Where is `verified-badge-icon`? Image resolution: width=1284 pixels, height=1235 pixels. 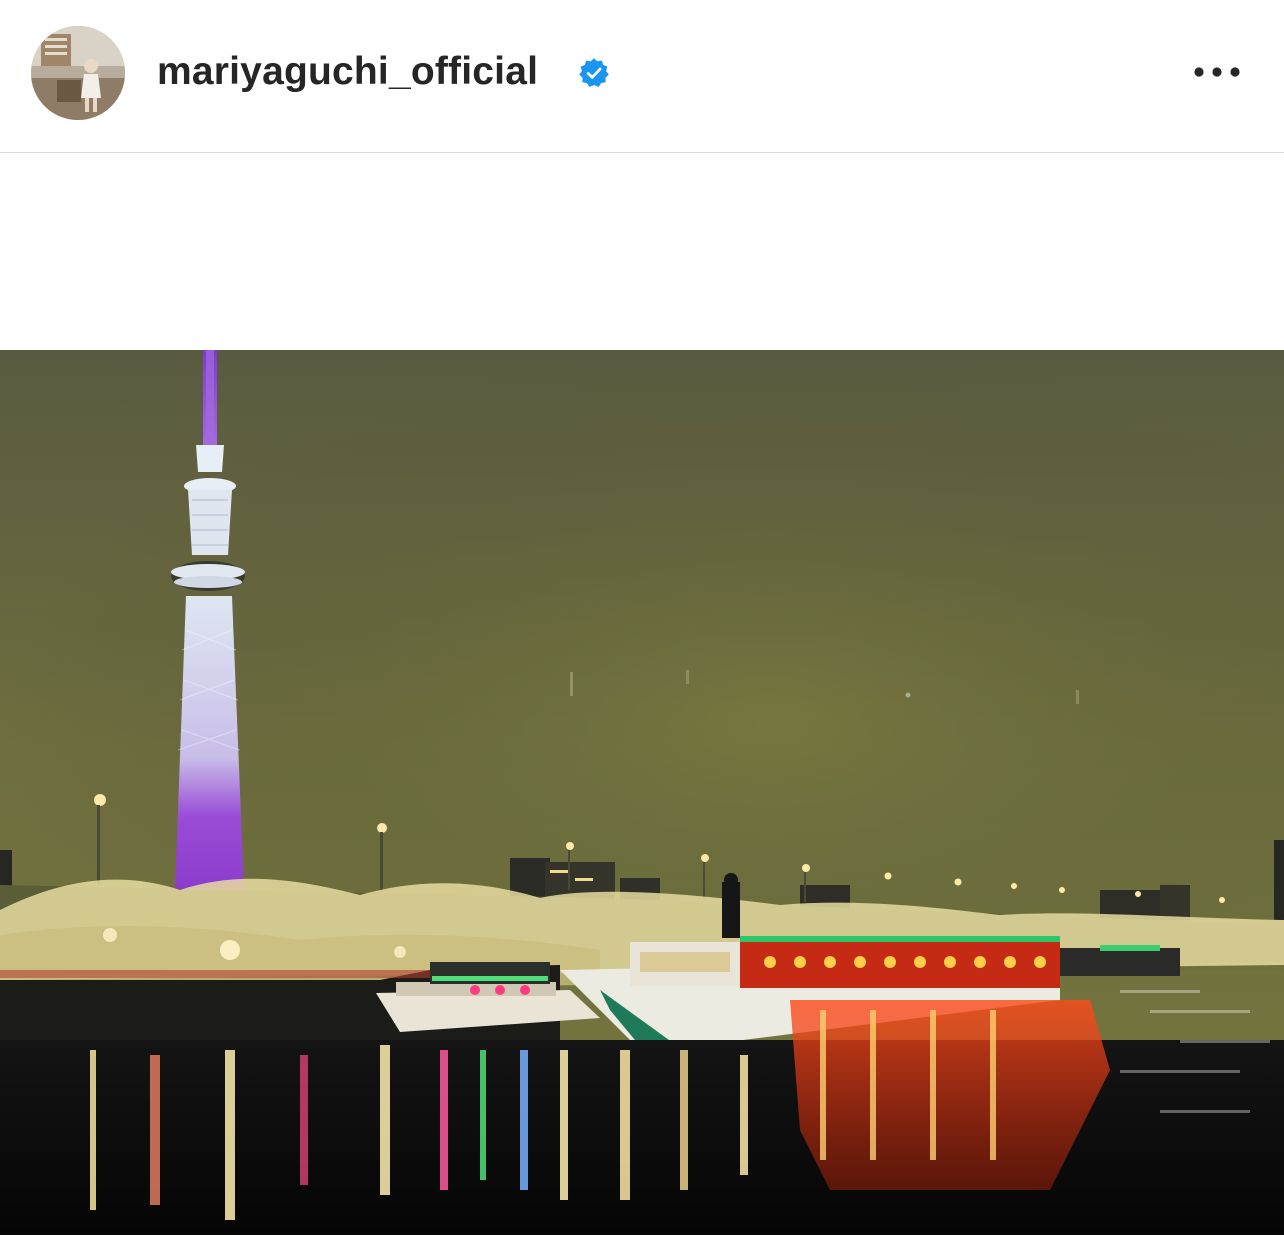 verified-badge-icon is located at coordinates (594, 72).